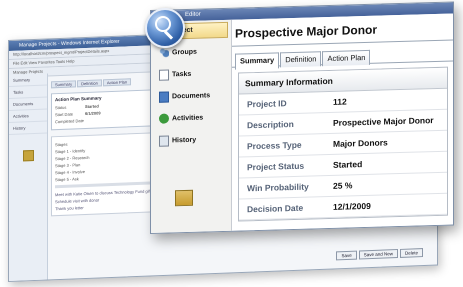  I want to click on sidebar-item-documents: Documents, so click(191, 96).